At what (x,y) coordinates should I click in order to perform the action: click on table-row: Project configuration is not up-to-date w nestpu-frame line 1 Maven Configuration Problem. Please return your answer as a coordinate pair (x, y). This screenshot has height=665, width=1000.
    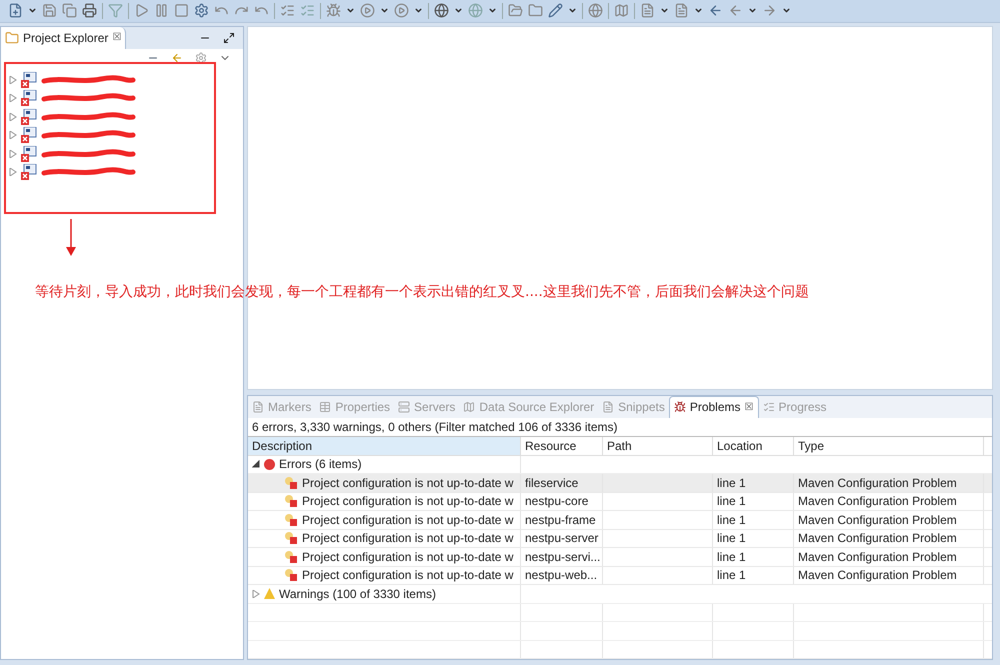
    Looking at the image, I should click on (620, 520).